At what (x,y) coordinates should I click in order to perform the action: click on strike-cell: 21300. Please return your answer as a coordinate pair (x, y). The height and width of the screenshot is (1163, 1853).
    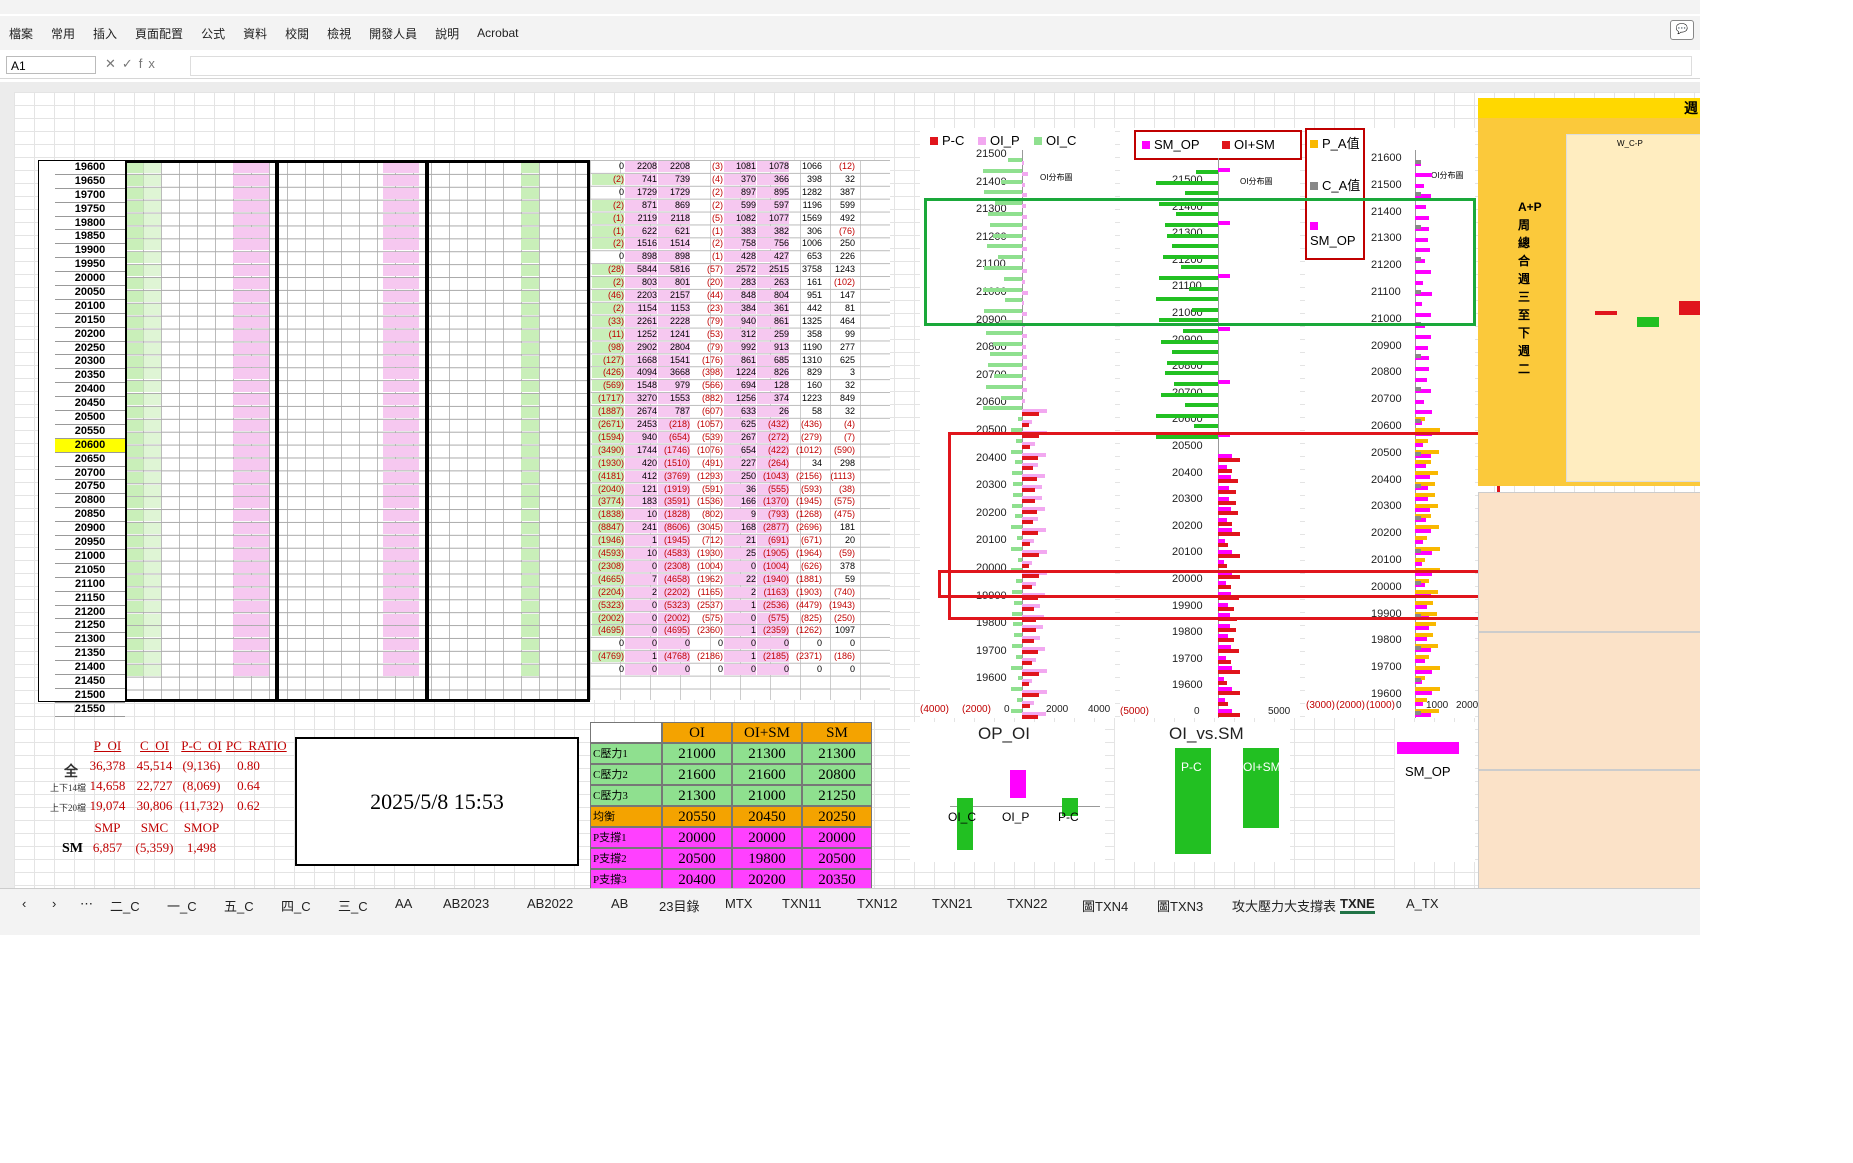
    Looking at the image, I should click on (90, 640).